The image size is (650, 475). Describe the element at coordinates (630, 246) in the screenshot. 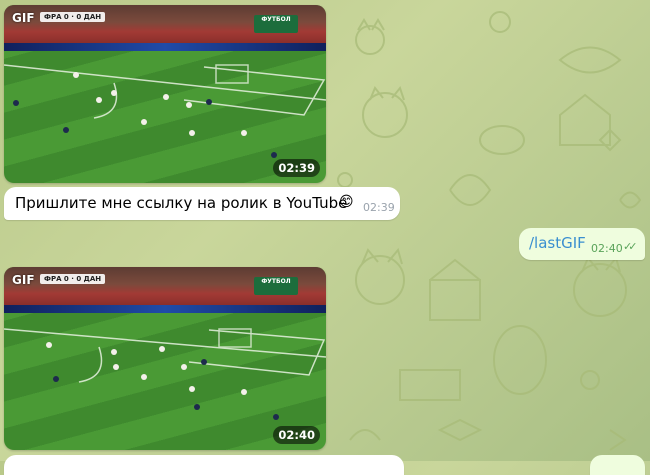

I see `double-check-icon: ✓✓` at that location.